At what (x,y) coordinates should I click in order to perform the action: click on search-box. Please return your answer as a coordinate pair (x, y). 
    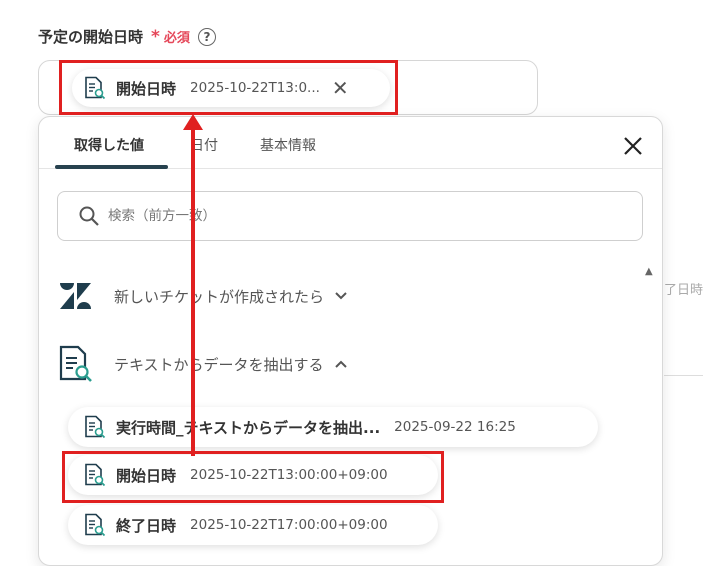
    Looking at the image, I should click on (350, 216).